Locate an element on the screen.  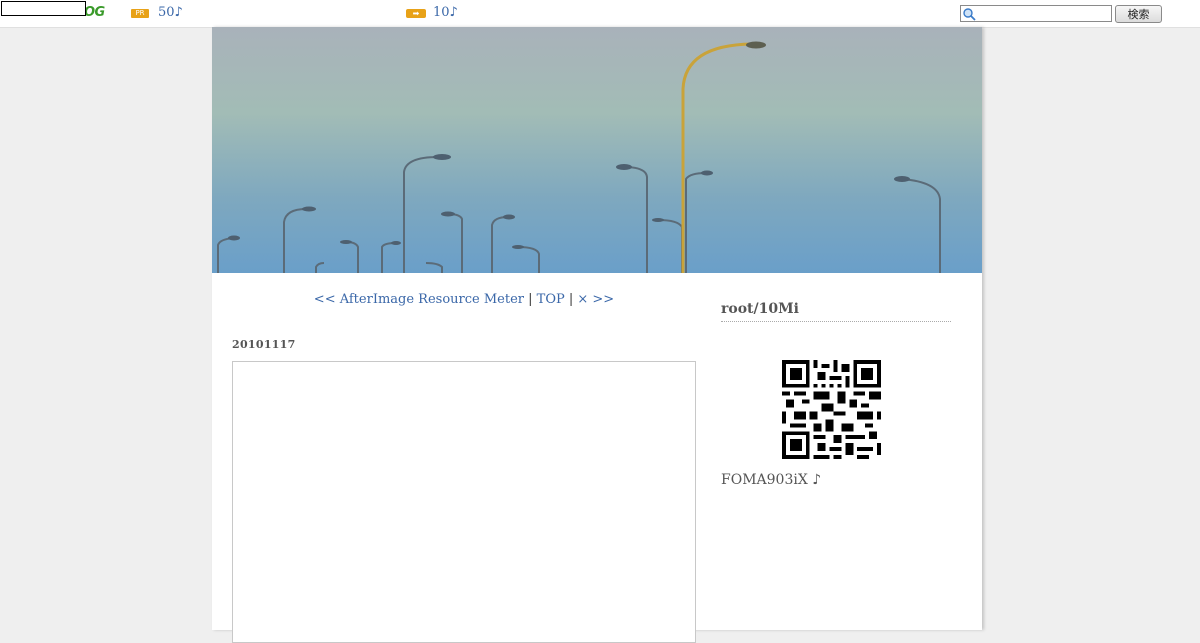
qr-code-image is located at coordinates (831, 409).